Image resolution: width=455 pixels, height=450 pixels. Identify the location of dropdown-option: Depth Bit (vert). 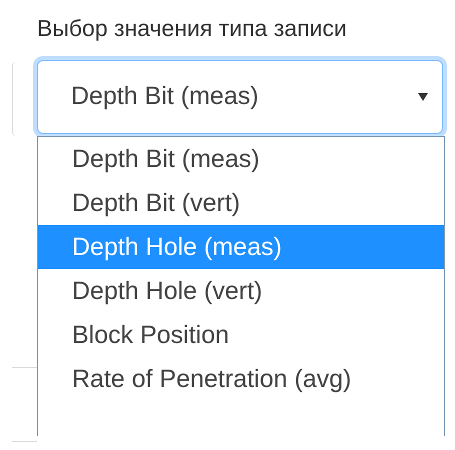
(241, 203).